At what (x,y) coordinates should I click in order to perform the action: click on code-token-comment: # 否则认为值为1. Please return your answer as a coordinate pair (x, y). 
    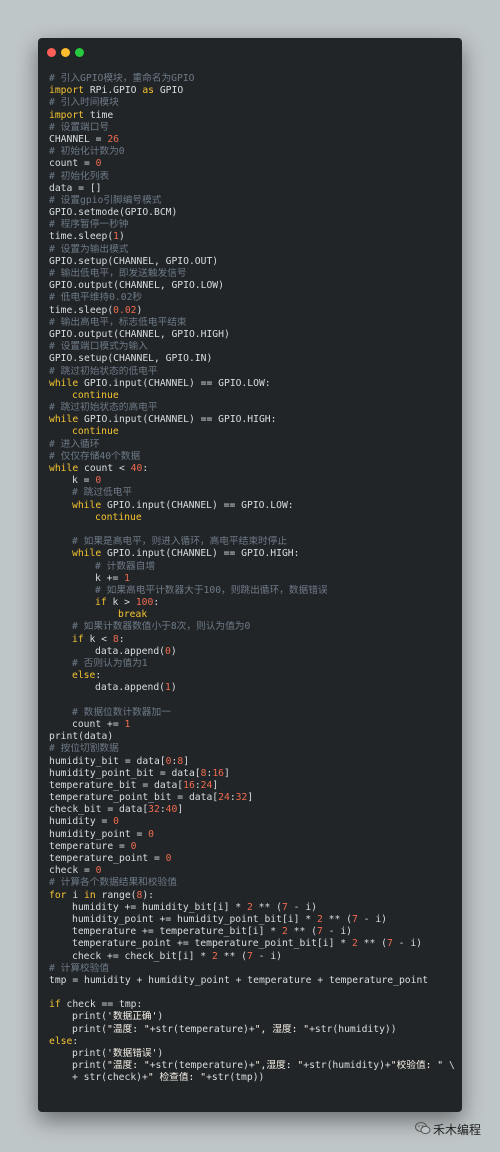
    Looking at the image, I should click on (110, 663).